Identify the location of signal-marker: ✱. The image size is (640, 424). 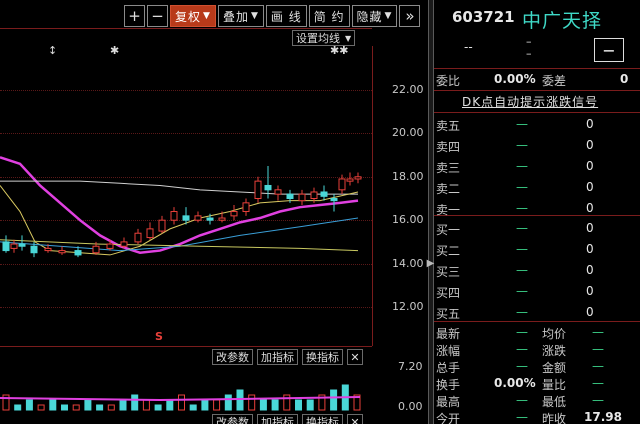
(115, 50).